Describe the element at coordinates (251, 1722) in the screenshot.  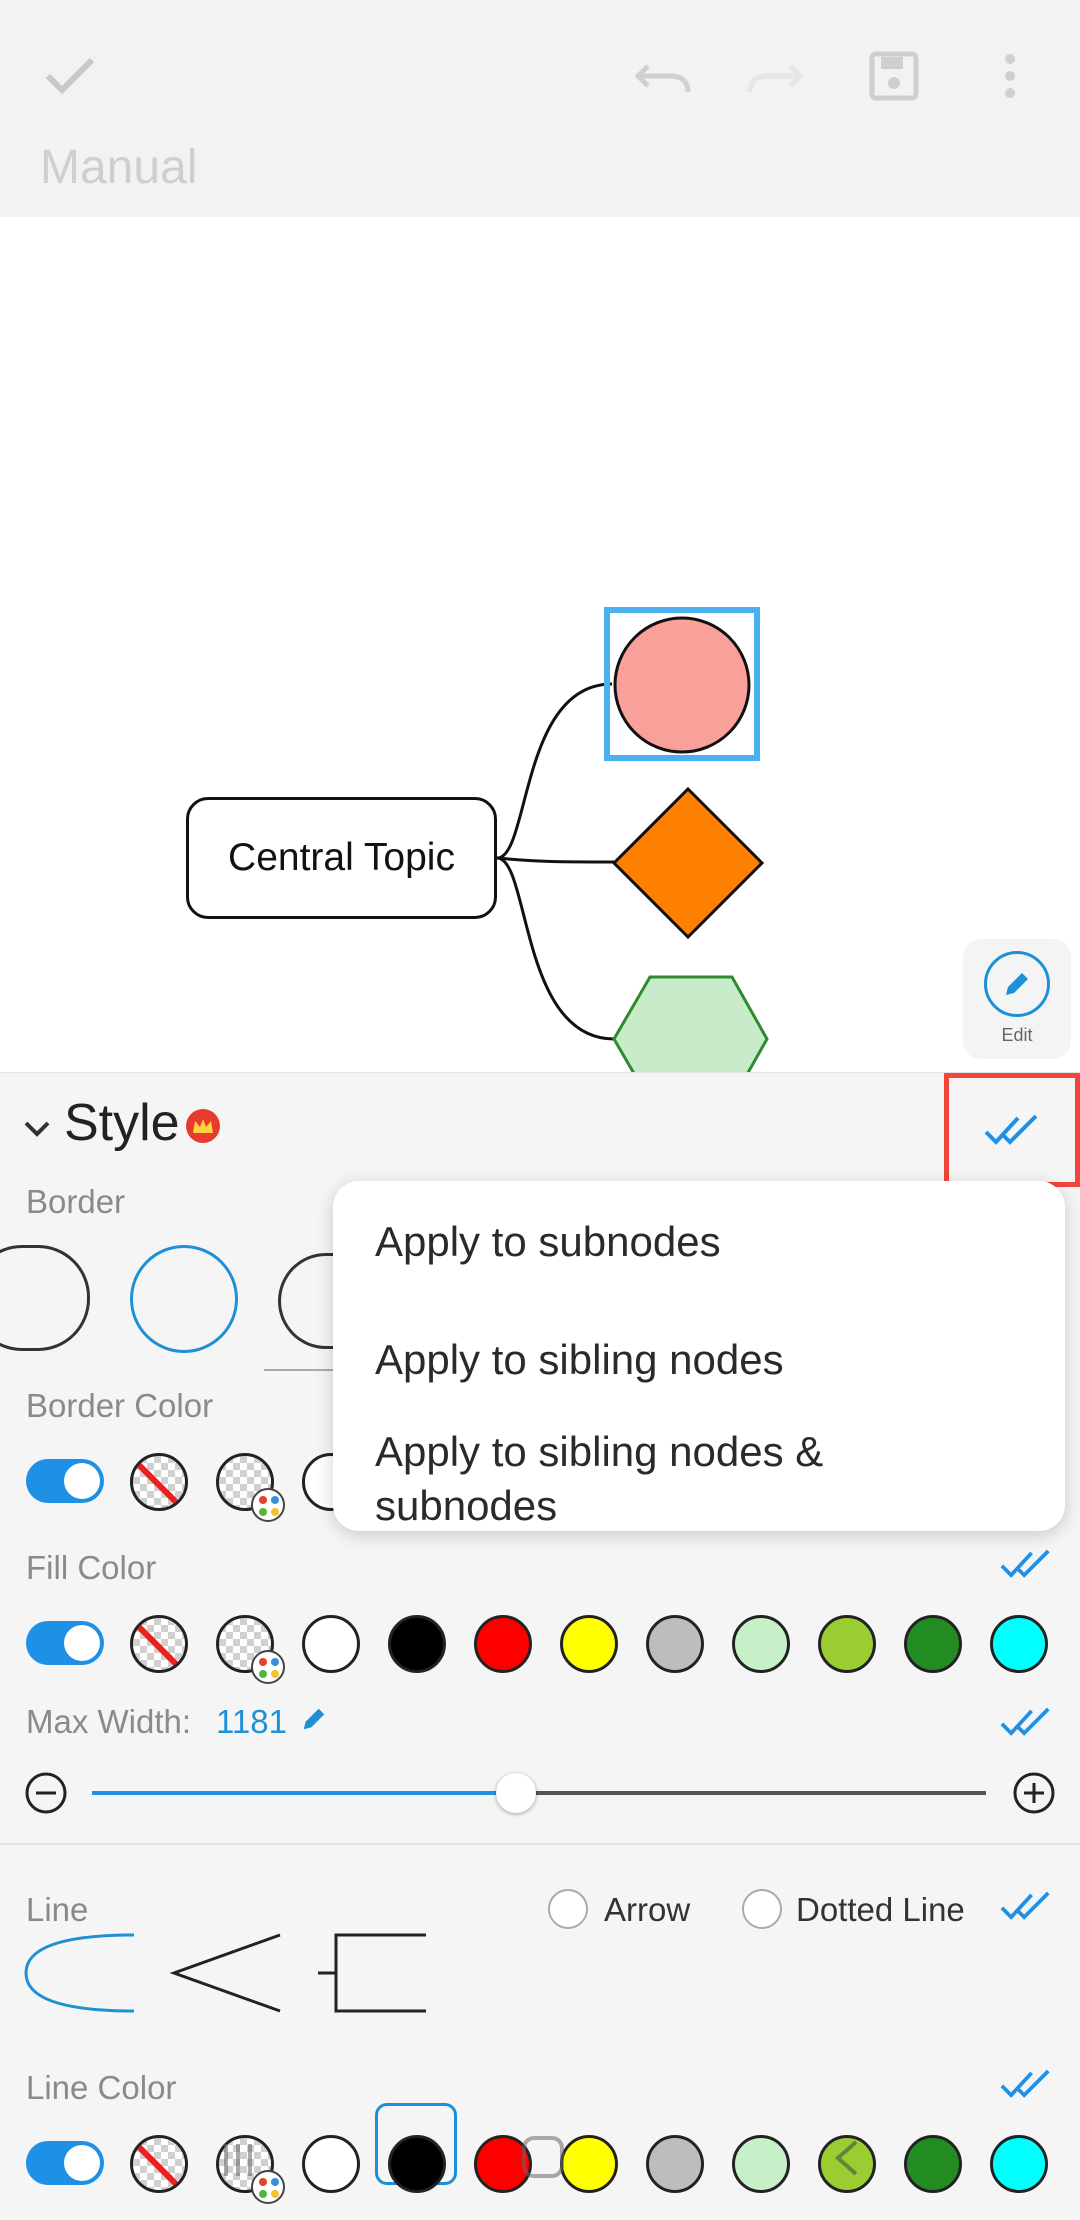
I see `max-width-value: 1181` at that location.